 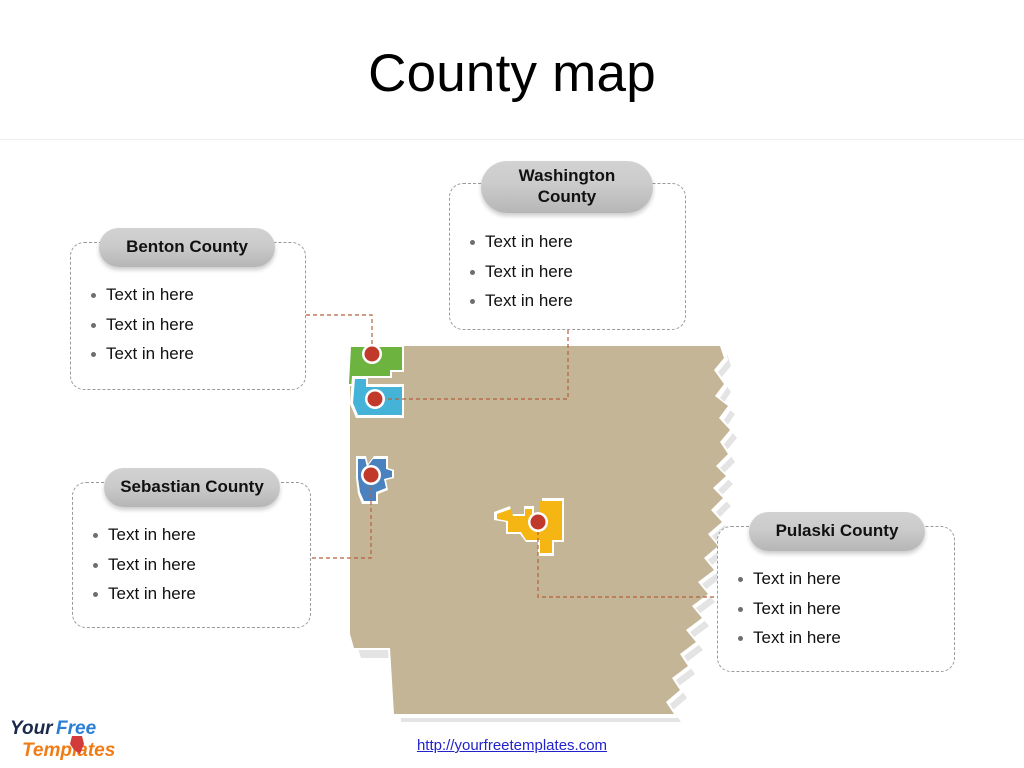 I want to click on your-free-templates-logo: Your Free Templates, so click(x=62, y=739).